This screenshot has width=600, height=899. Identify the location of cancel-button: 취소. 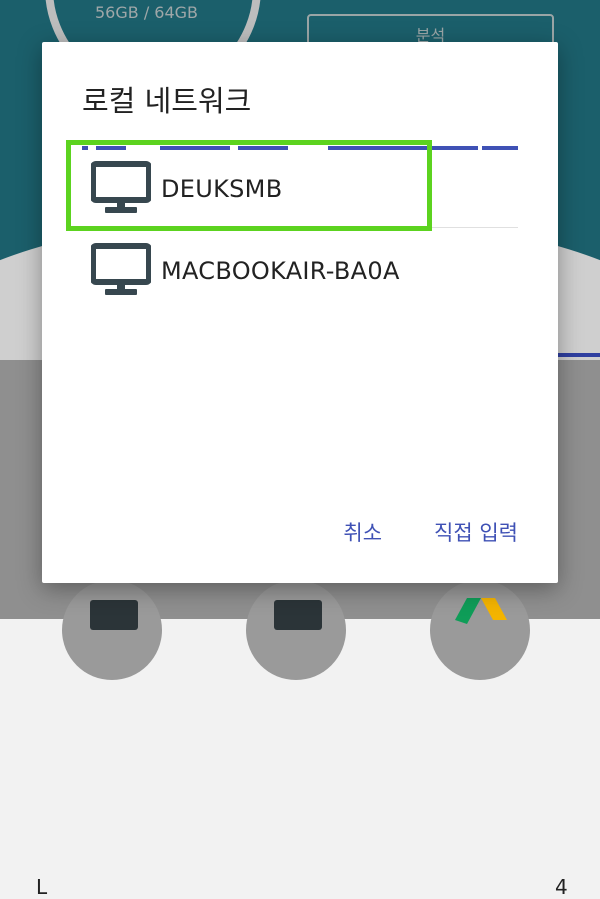
(362, 532).